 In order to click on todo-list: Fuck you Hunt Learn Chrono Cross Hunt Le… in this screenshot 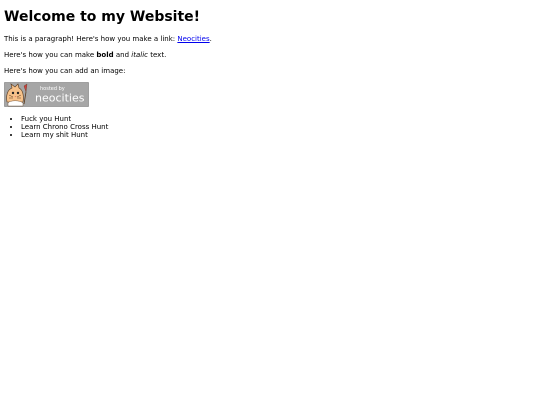, I will do `click(270, 127)`.